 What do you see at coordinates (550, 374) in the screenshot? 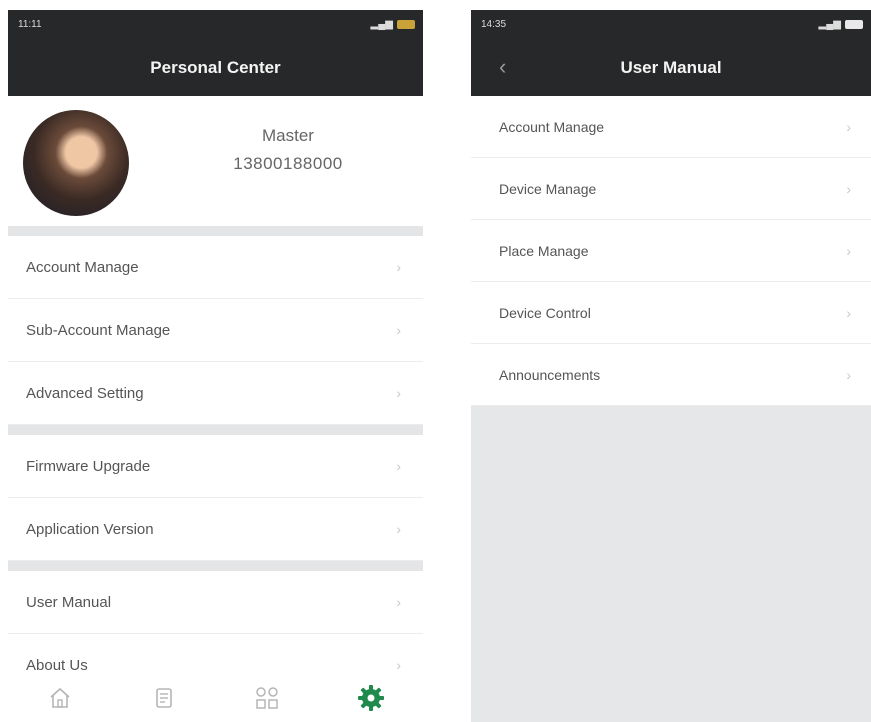
I see `manual-item-label: Announcements` at bounding box center [550, 374].